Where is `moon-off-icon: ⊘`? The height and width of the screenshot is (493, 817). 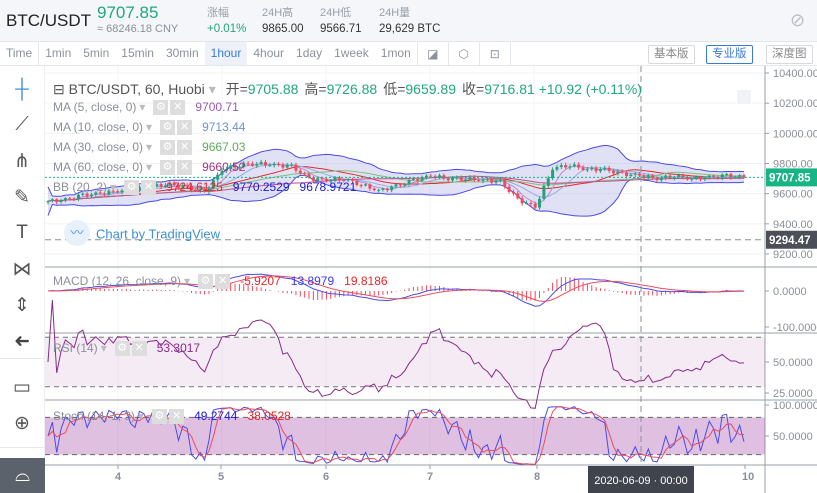
moon-off-icon: ⊘ is located at coordinates (797, 20).